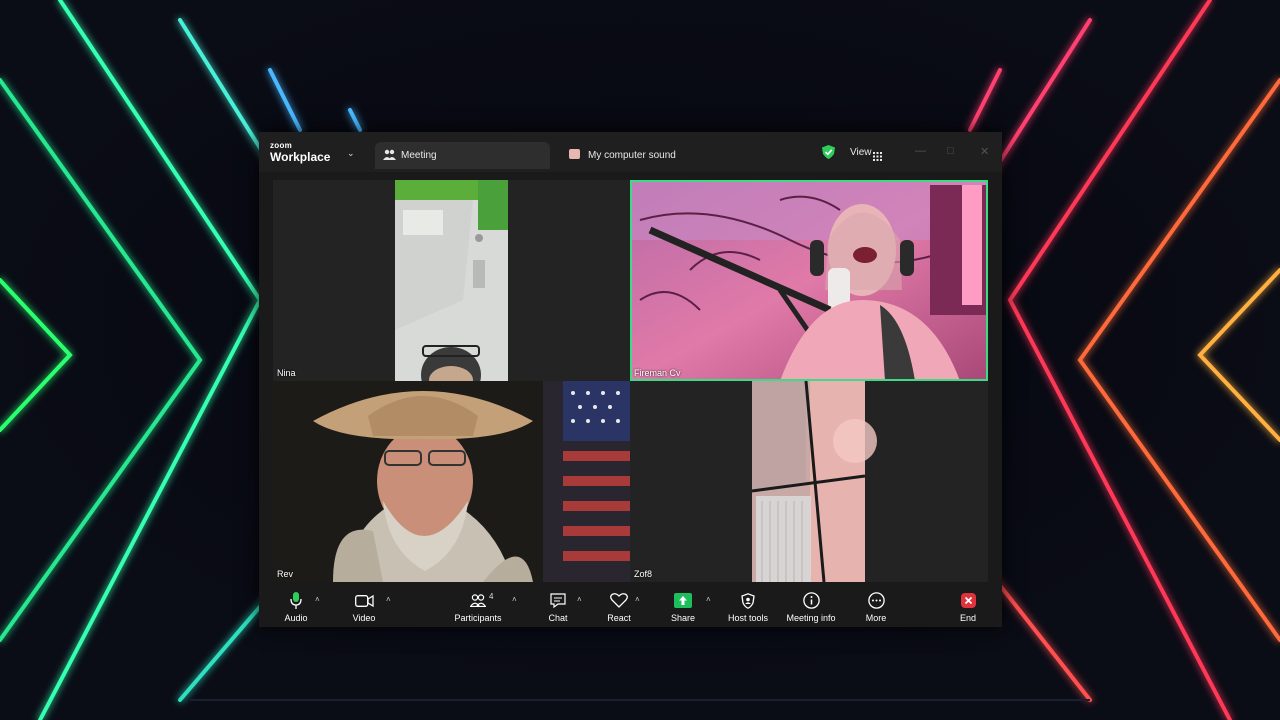 This screenshot has width=1280, height=720. I want to click on share-label: Share, so click(683, 618).